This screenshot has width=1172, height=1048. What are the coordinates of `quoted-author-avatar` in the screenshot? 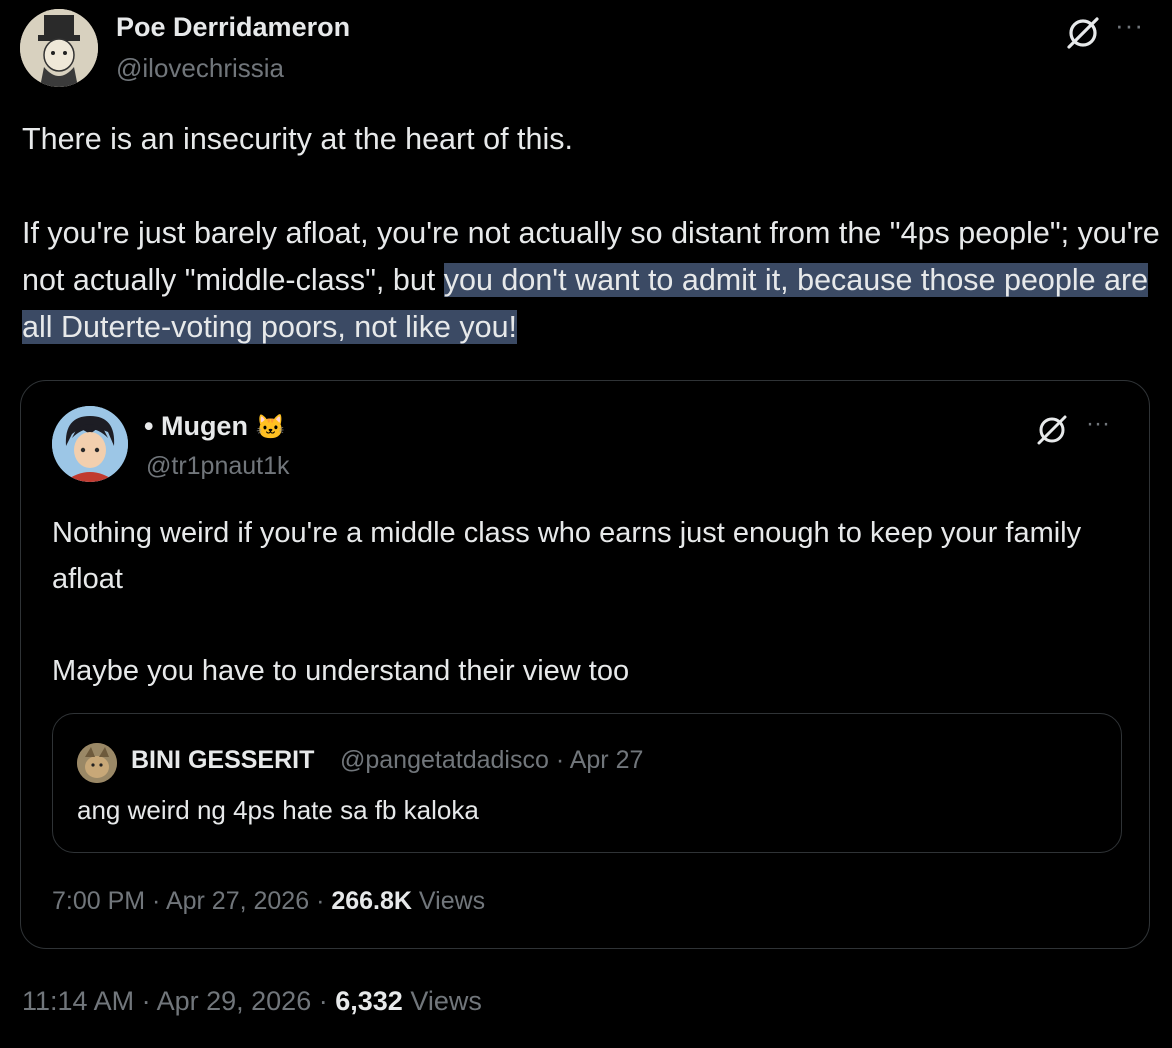 It's located at (90, 444).